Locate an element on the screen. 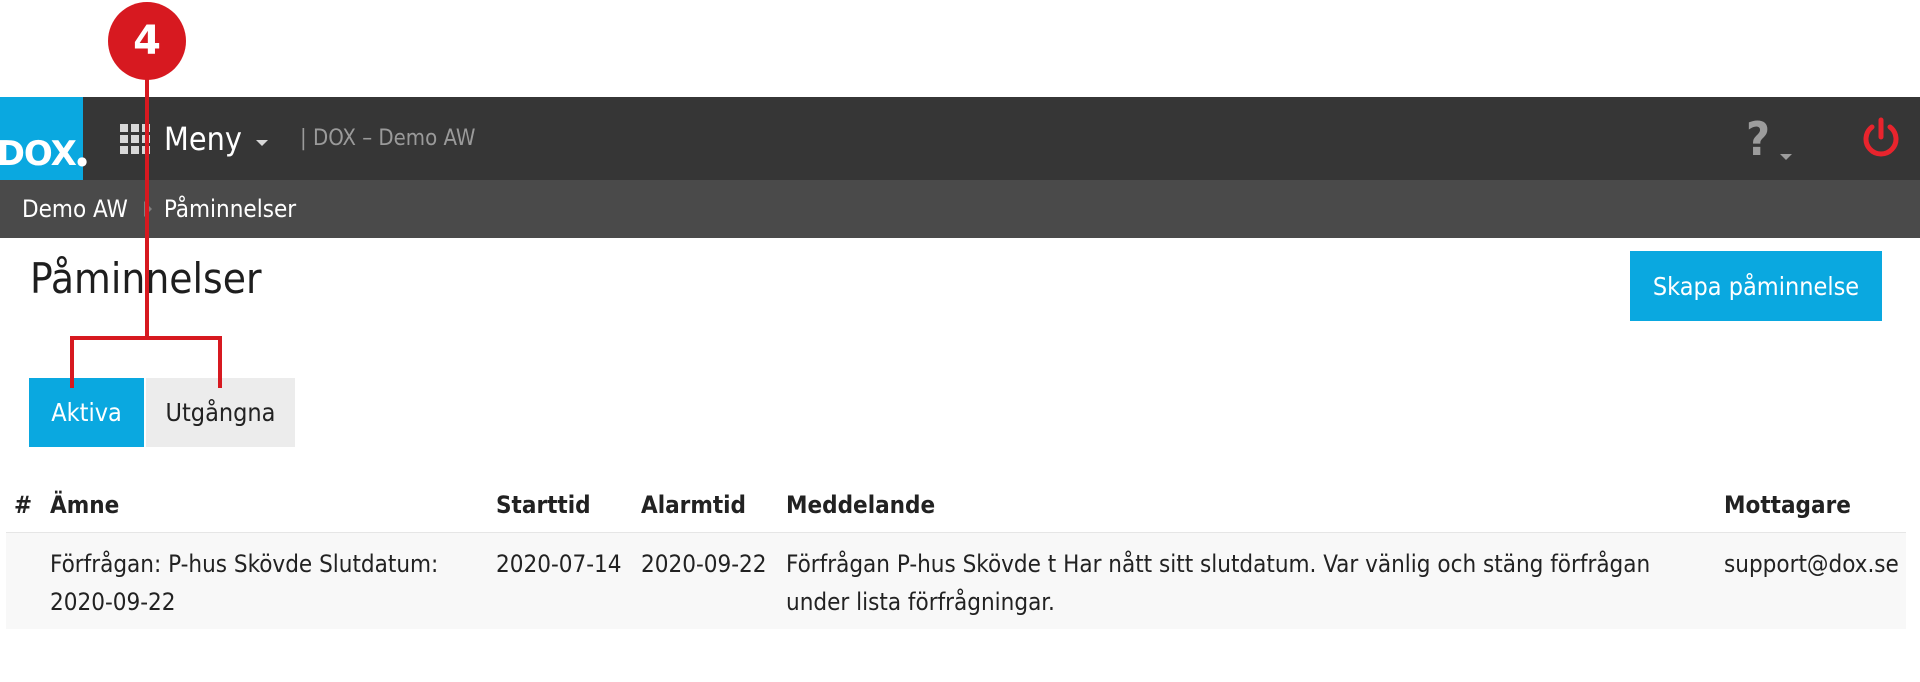  callout-bracket-right is located at coordinates (220, 362).